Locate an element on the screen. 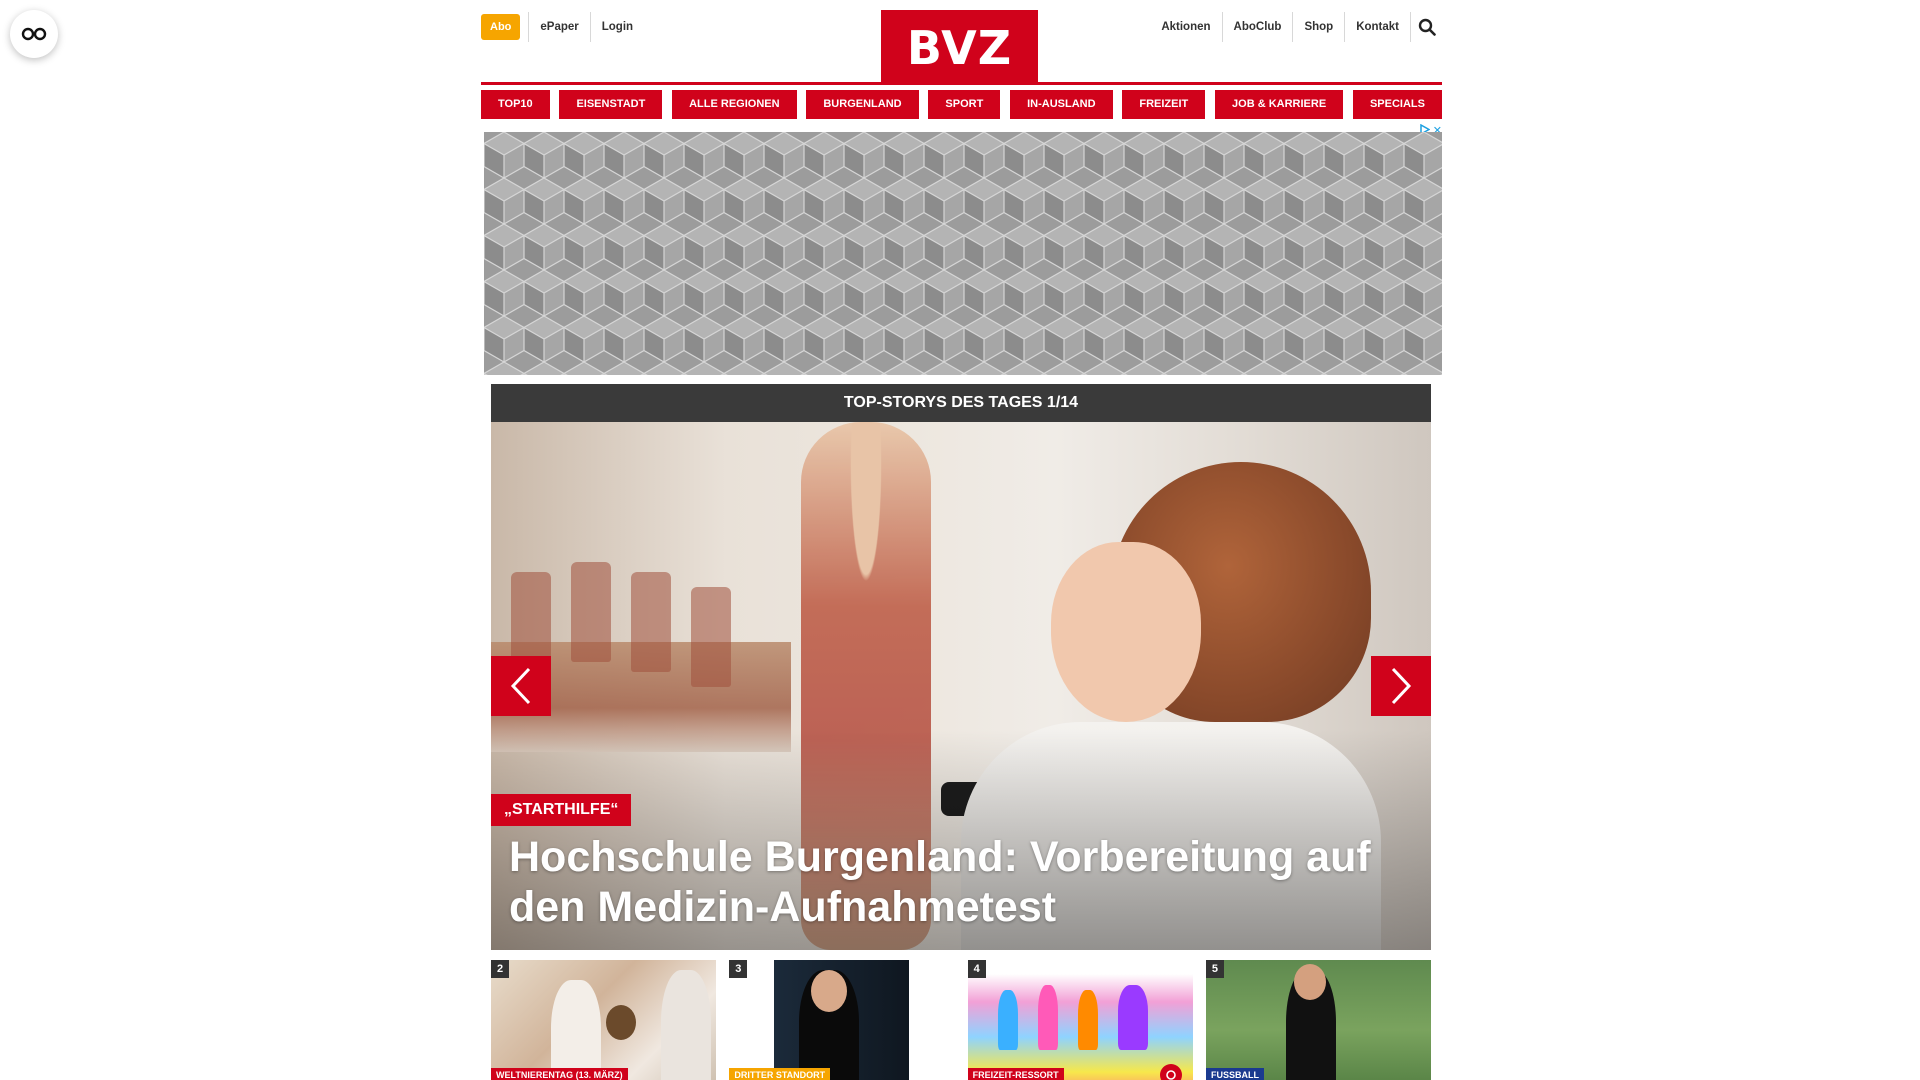 The height and width of the screenshot is (1080, 1920). epaper-link: ePaper is located at coordinates (558, 27).